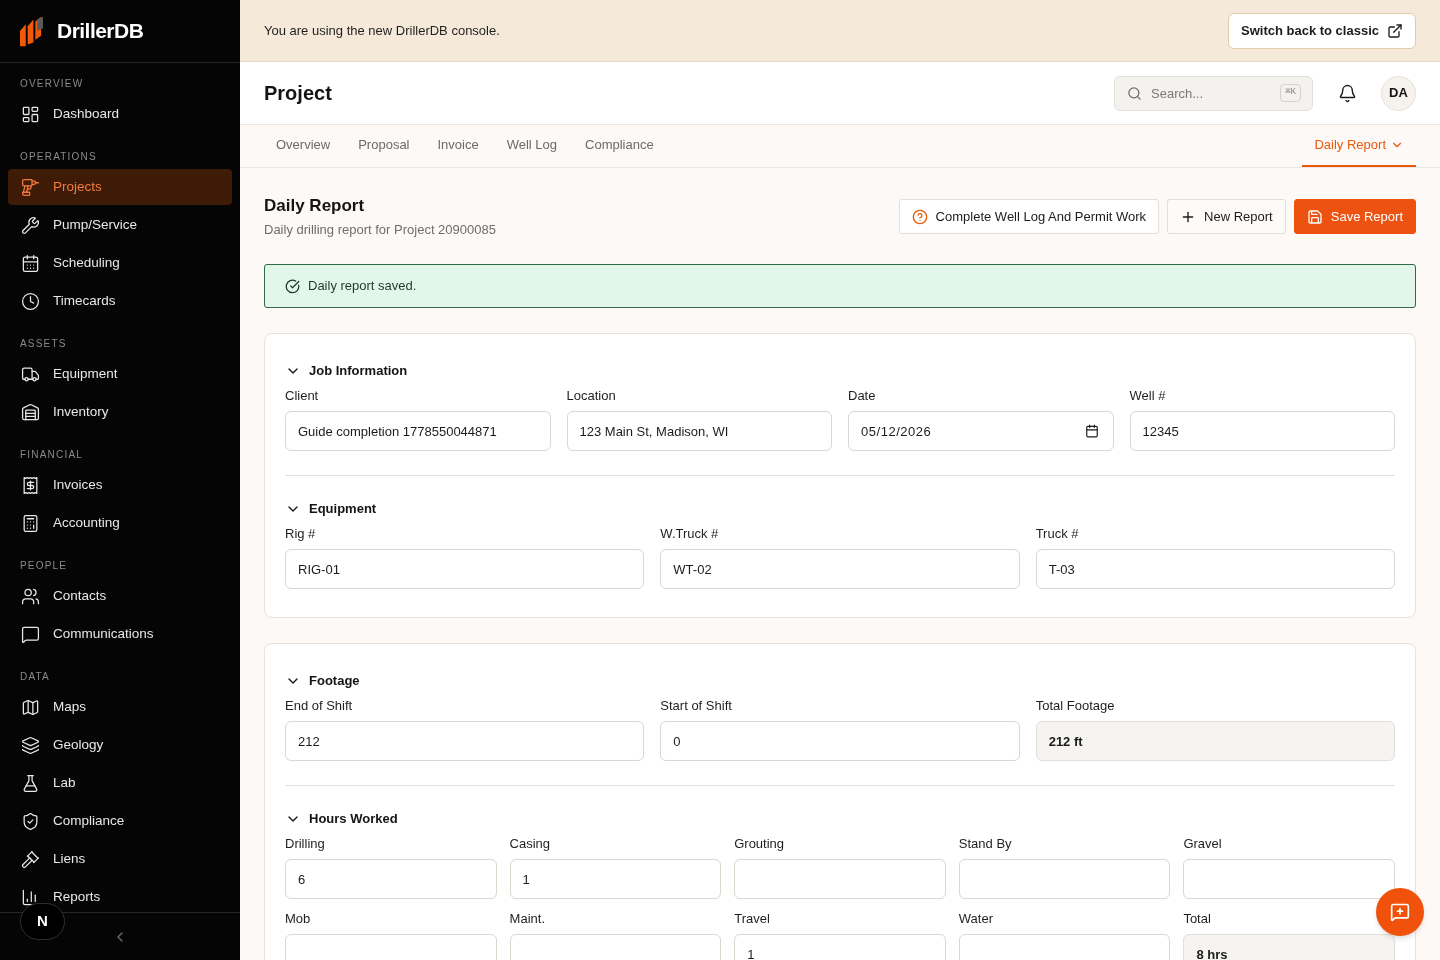 Image resolution: width=1440 pixels, height=960 pixels. I want to click on sidebar-nav-item: Maps, so click(120, 707).